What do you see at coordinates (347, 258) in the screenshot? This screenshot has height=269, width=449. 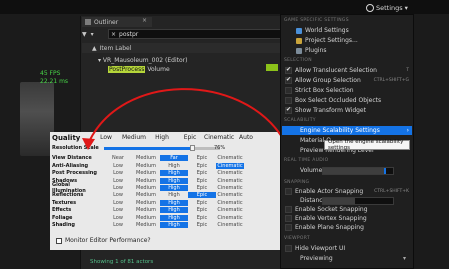 I see `menu-previewing: Previewing ▾` at bounding box center [347, 258].